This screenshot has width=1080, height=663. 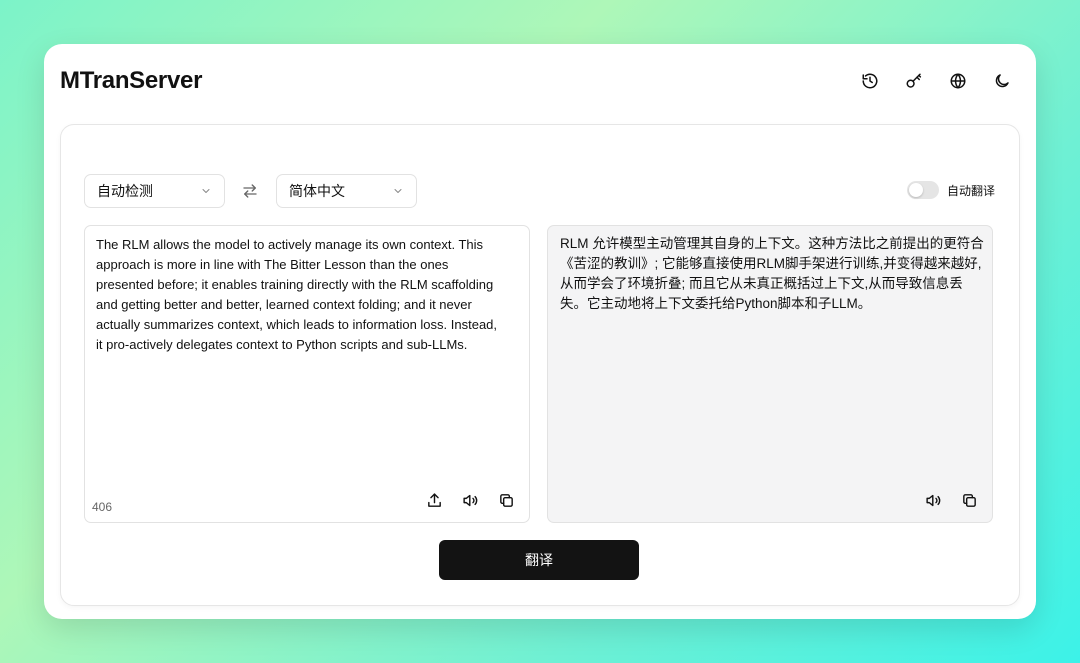 What do you see at coordinates (914, 81) in the screenshot?
I see `key-icon` at bounding box center [914, 81].